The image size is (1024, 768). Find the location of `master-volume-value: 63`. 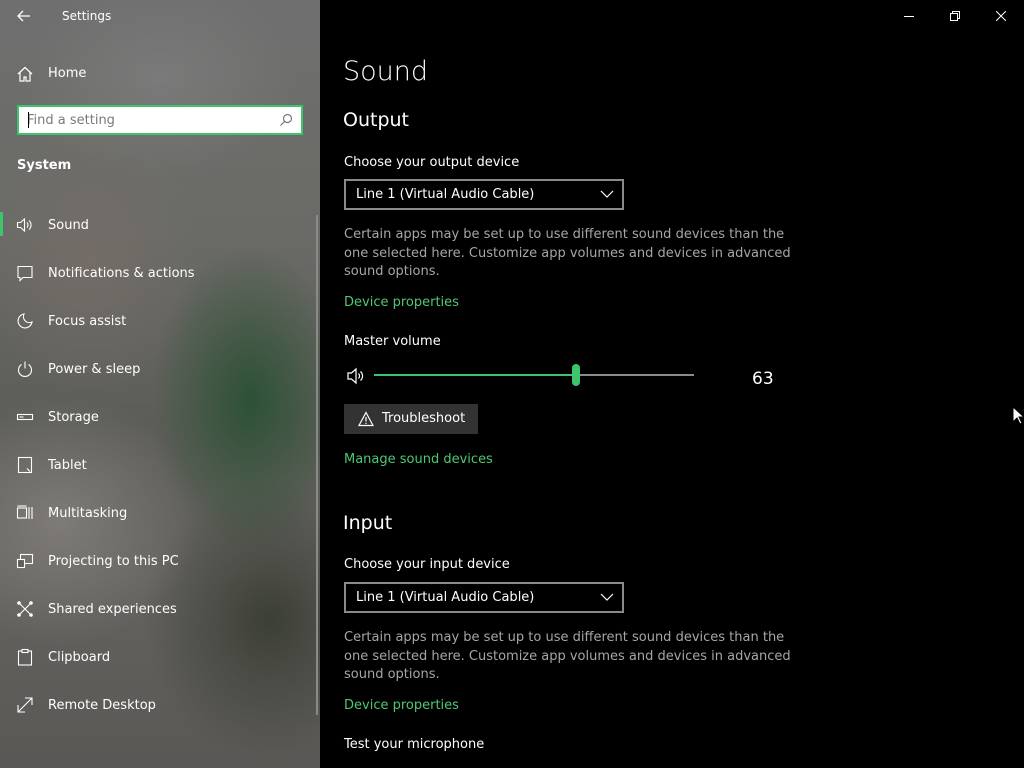

master-volume-value: 63 is located at coordinates (763, 379).